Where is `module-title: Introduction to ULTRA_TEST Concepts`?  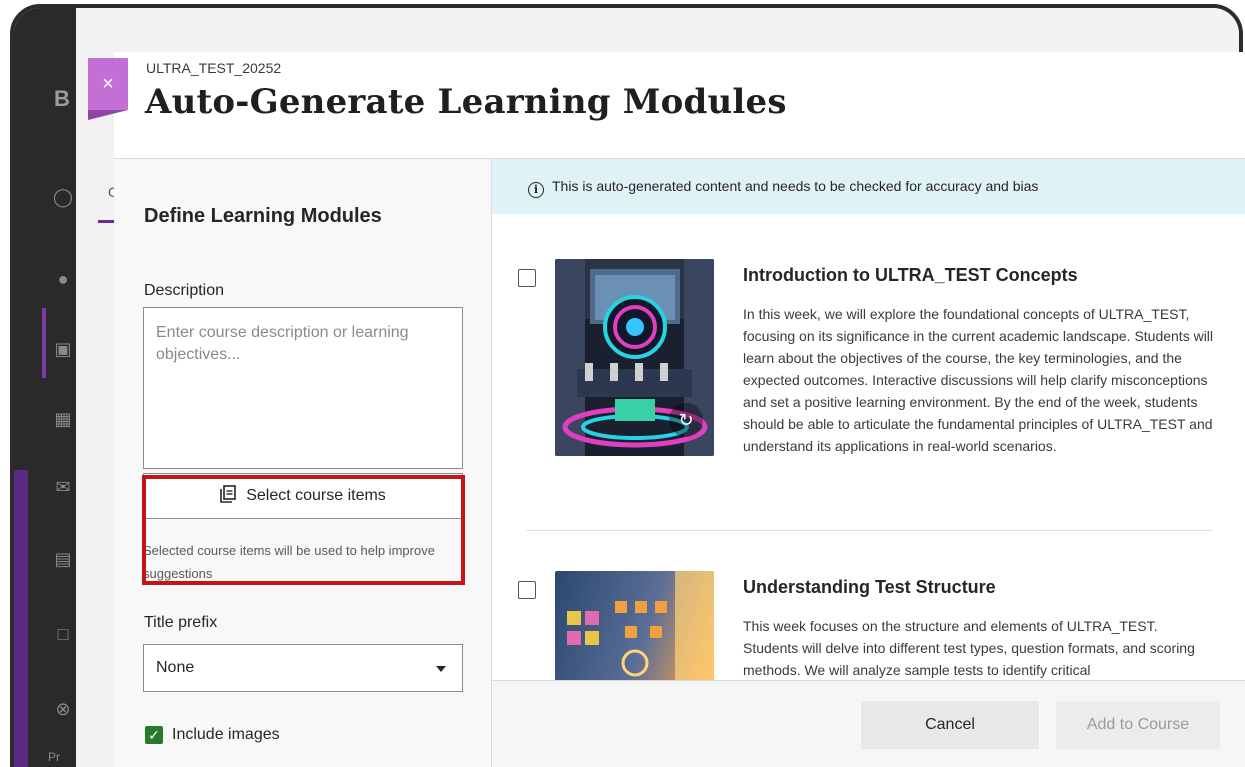
module-title: Introduction to ULTRA_TEST Concepts is located at coordinates (910, 275).